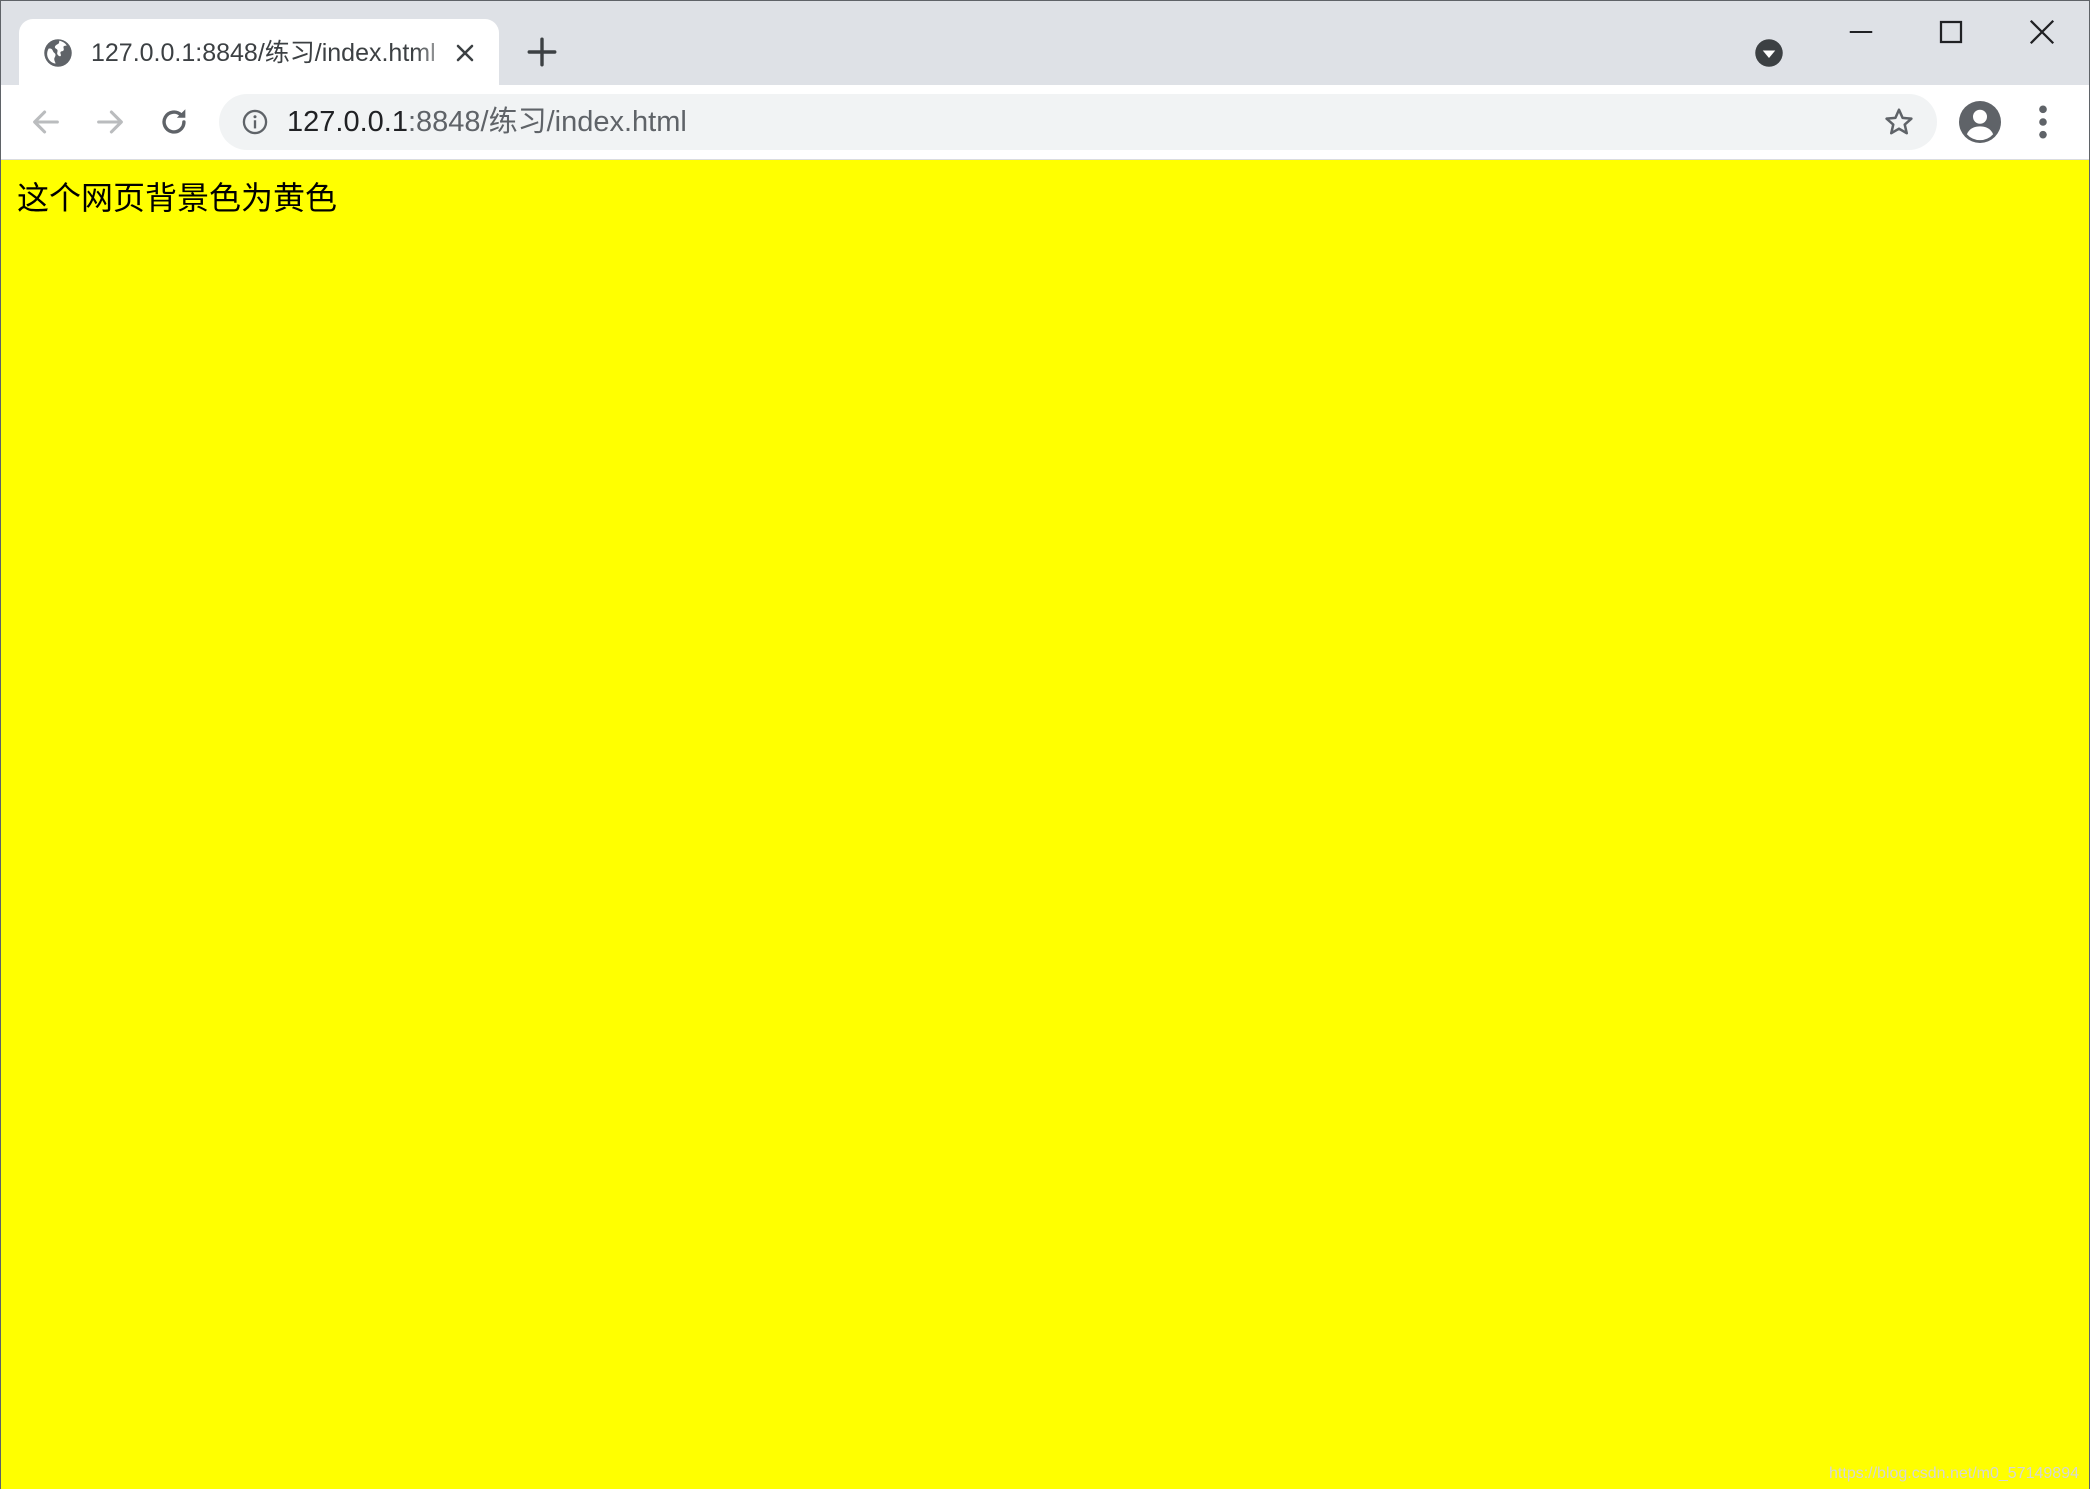  I want to click on globe-icon, so click(58, 53).